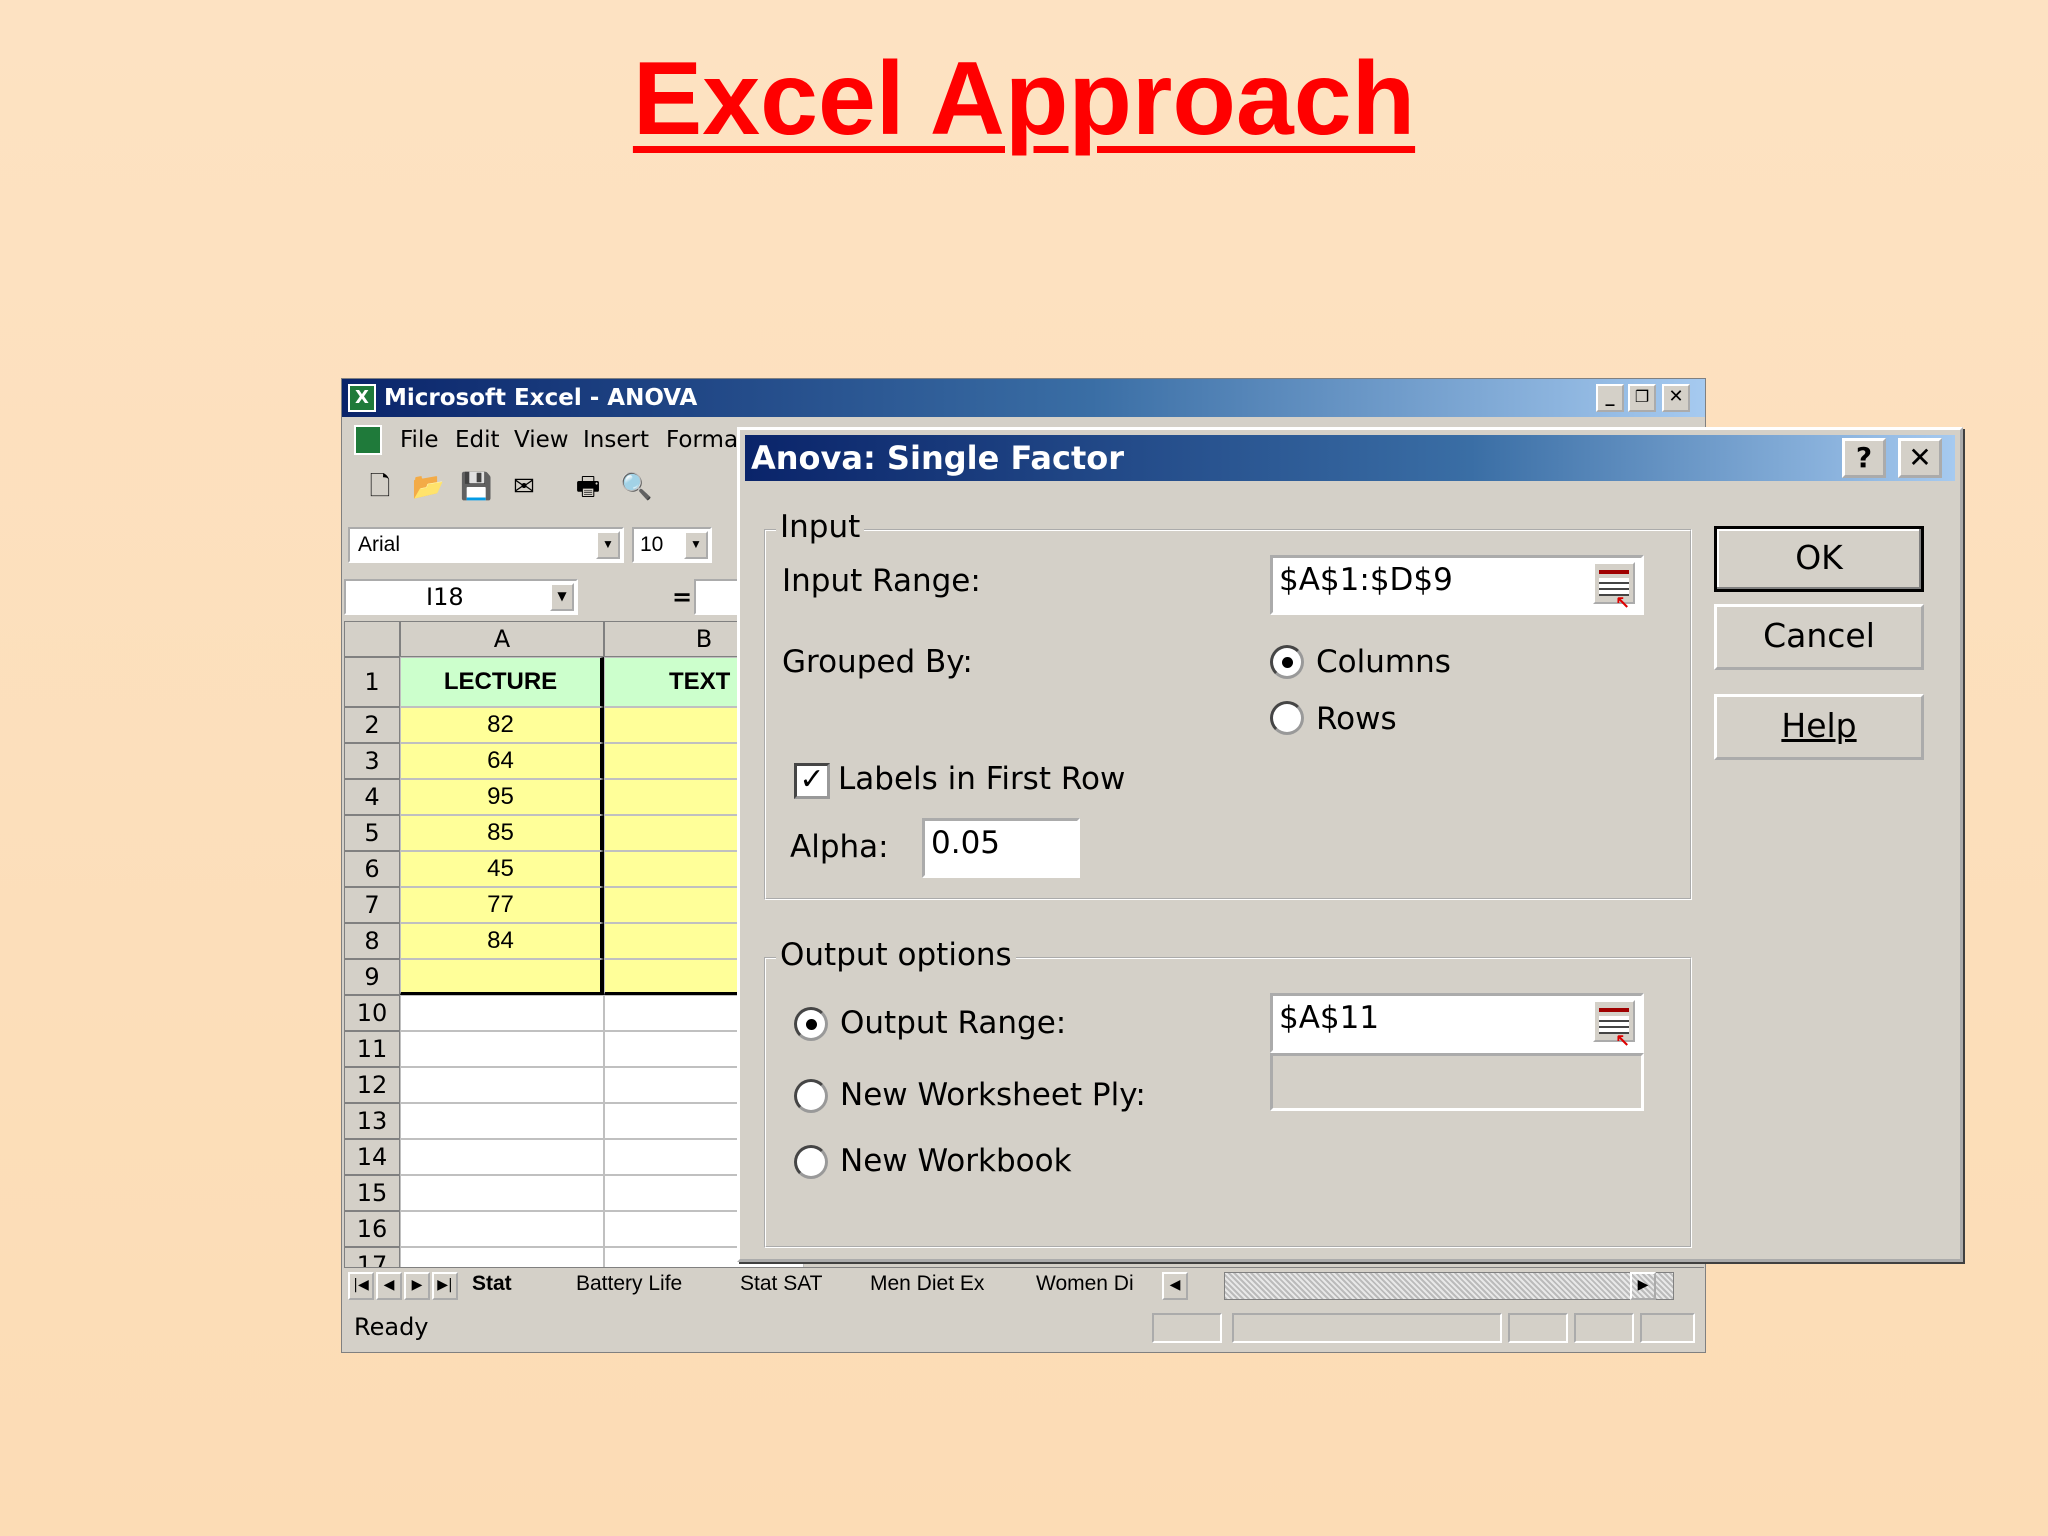 The width and height of the screenshot is (2048, 1536). Describe the element at coordinates (812, 781) in the screenshot. I see `labels-first-row-checkbox: ✓` at that location.